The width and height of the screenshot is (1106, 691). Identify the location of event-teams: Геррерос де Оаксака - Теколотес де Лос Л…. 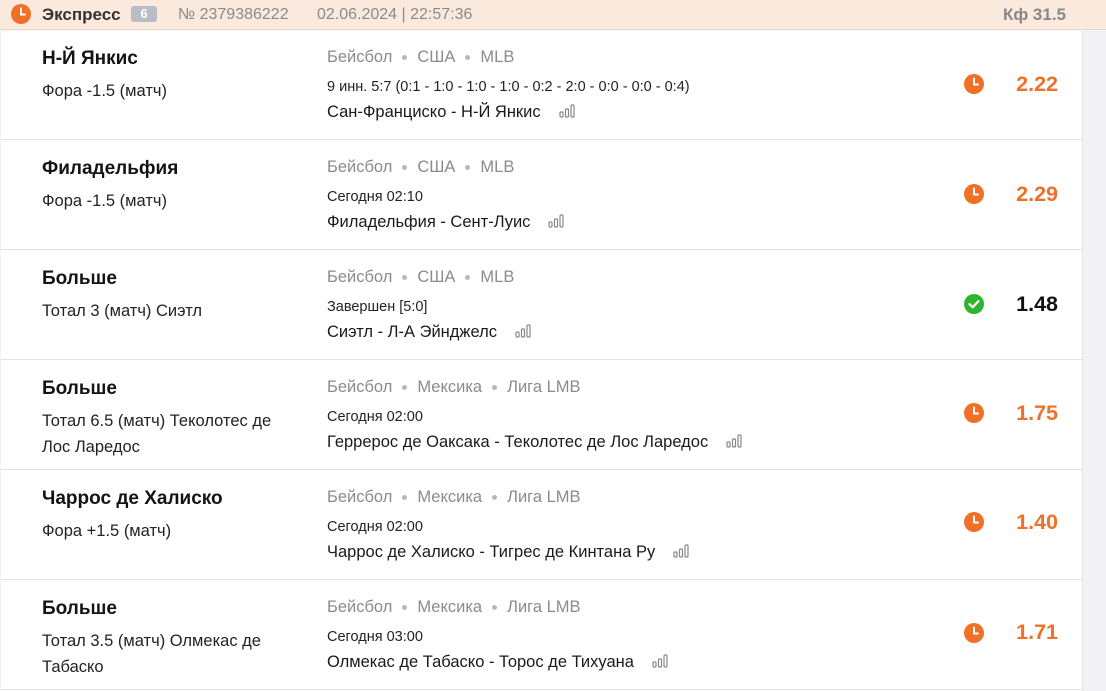
(534, 442).